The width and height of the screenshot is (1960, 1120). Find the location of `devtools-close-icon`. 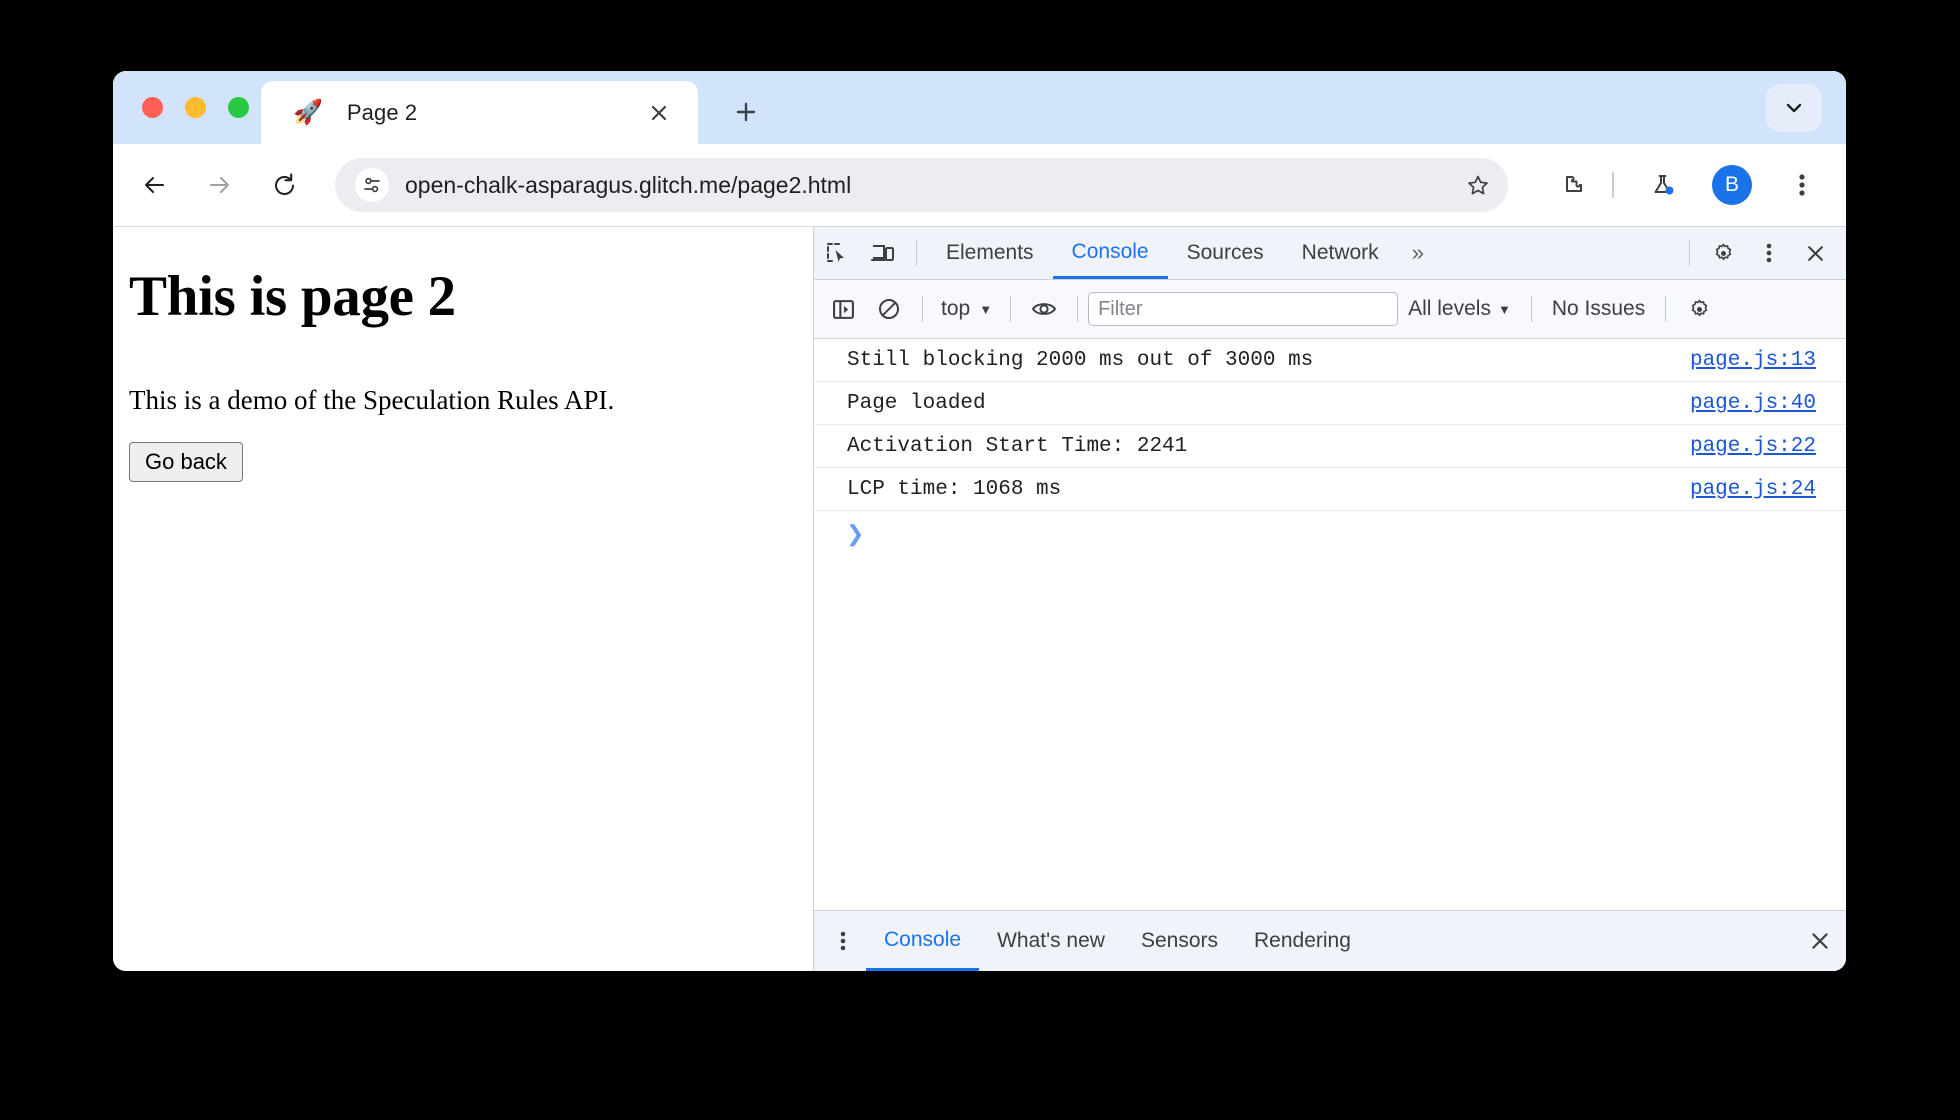

devtools-close-icon is located at coordinates (1815, 253).